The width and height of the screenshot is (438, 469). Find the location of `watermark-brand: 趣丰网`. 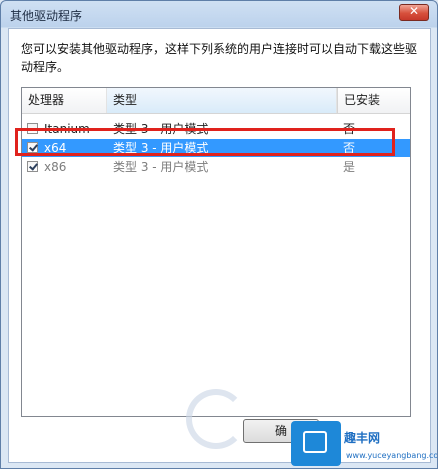

watermark-brand: 趣丰网 is located at coordinates (362, 438).